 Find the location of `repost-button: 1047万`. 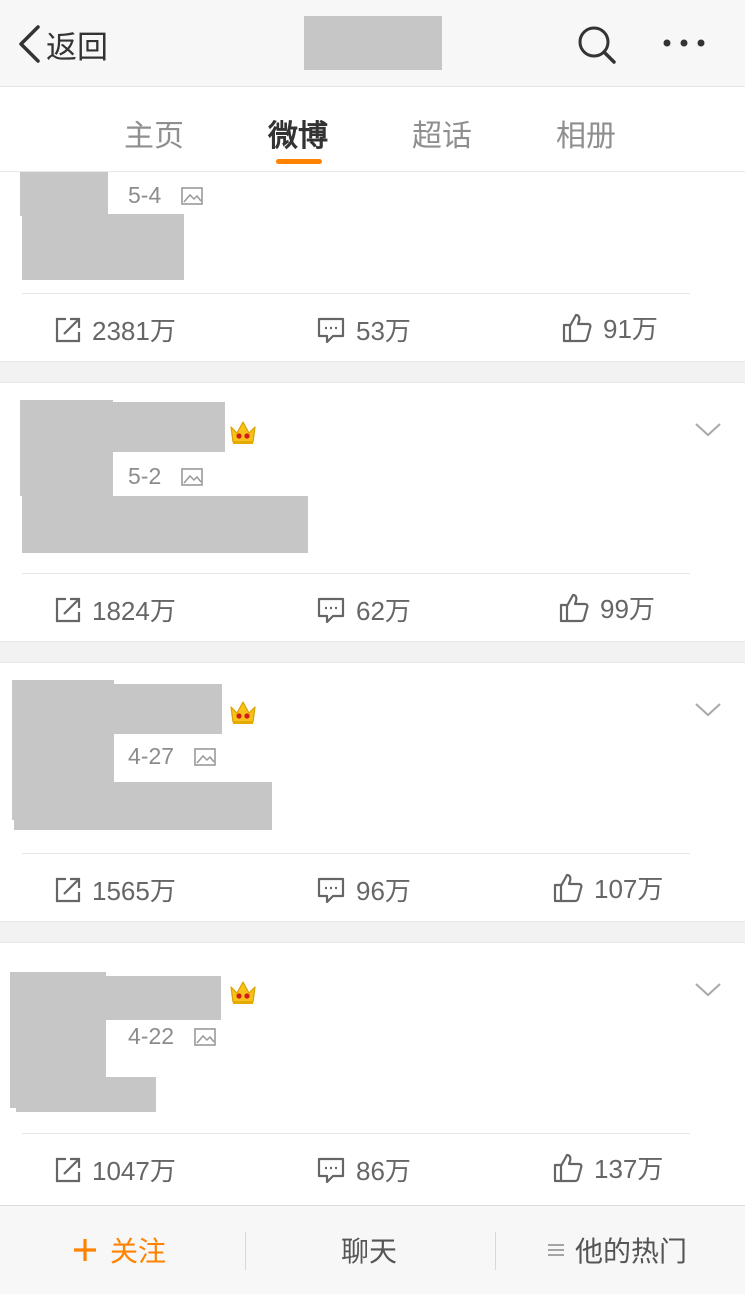

repost-button: 1047万 is located at coordinates (115, 1169).